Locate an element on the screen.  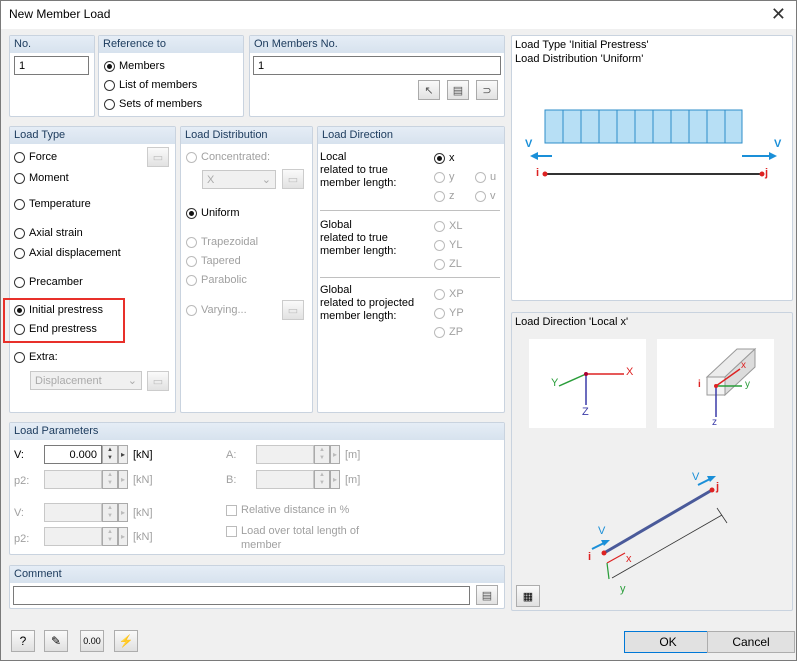
b-spinner: ▲ ▼ is located at coordinates (322, 479).